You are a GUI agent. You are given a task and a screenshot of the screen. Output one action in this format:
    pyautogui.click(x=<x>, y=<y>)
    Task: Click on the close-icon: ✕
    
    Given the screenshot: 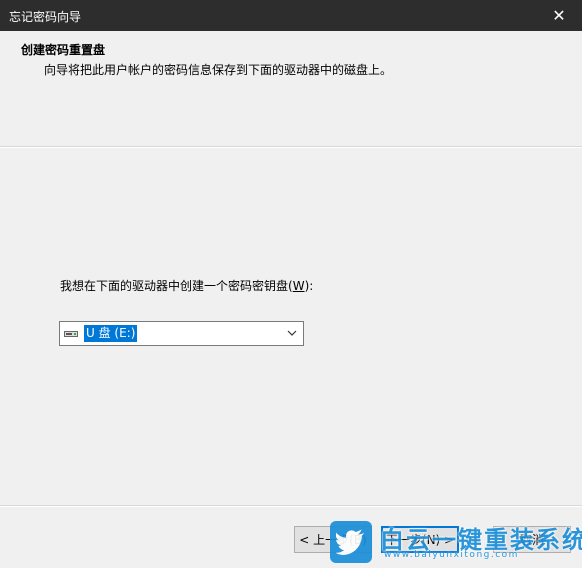 What is the action you would take?
    pyautogui.click(x=559, y=15)
    